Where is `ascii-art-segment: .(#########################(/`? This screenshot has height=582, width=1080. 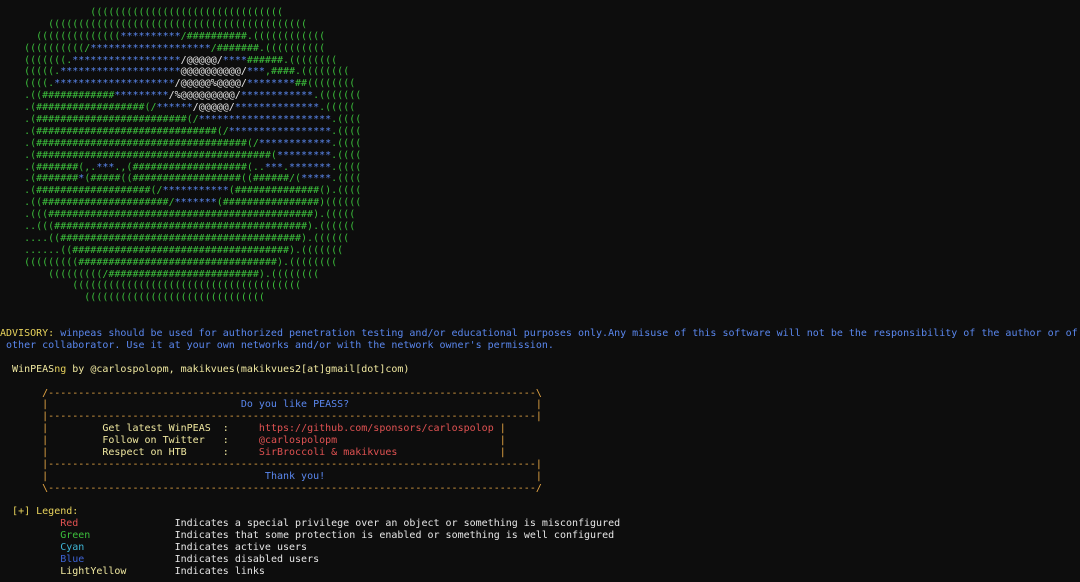 ascii-art-segment: .(#########################(/ is located at coordinates (99, 120).